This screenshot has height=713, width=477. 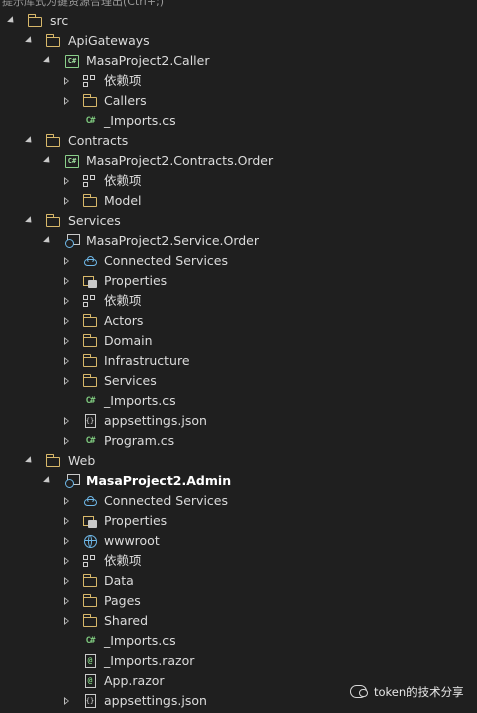 What do you see at coordinates (155, 700) in the screenshot?
I see `tree-item-label: appsettings.json` at bounding box center [155, 700].